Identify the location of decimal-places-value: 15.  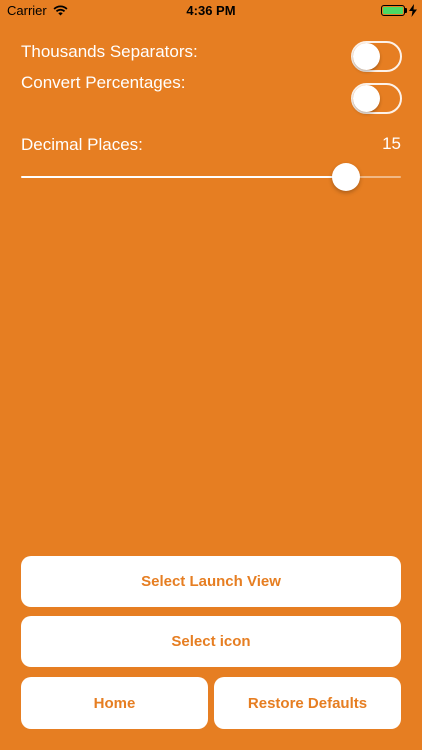
(391, 143).